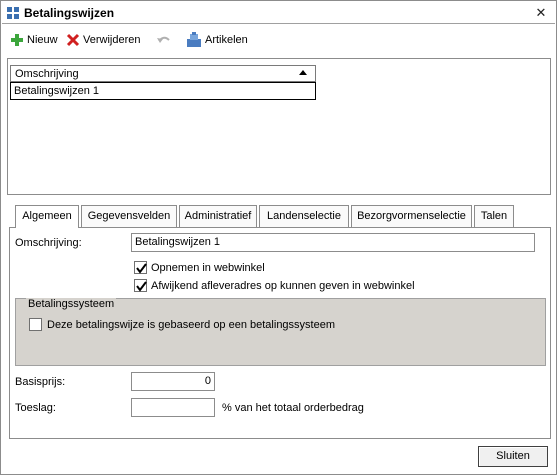  I want to click on articles-icon, so click(194, 40).